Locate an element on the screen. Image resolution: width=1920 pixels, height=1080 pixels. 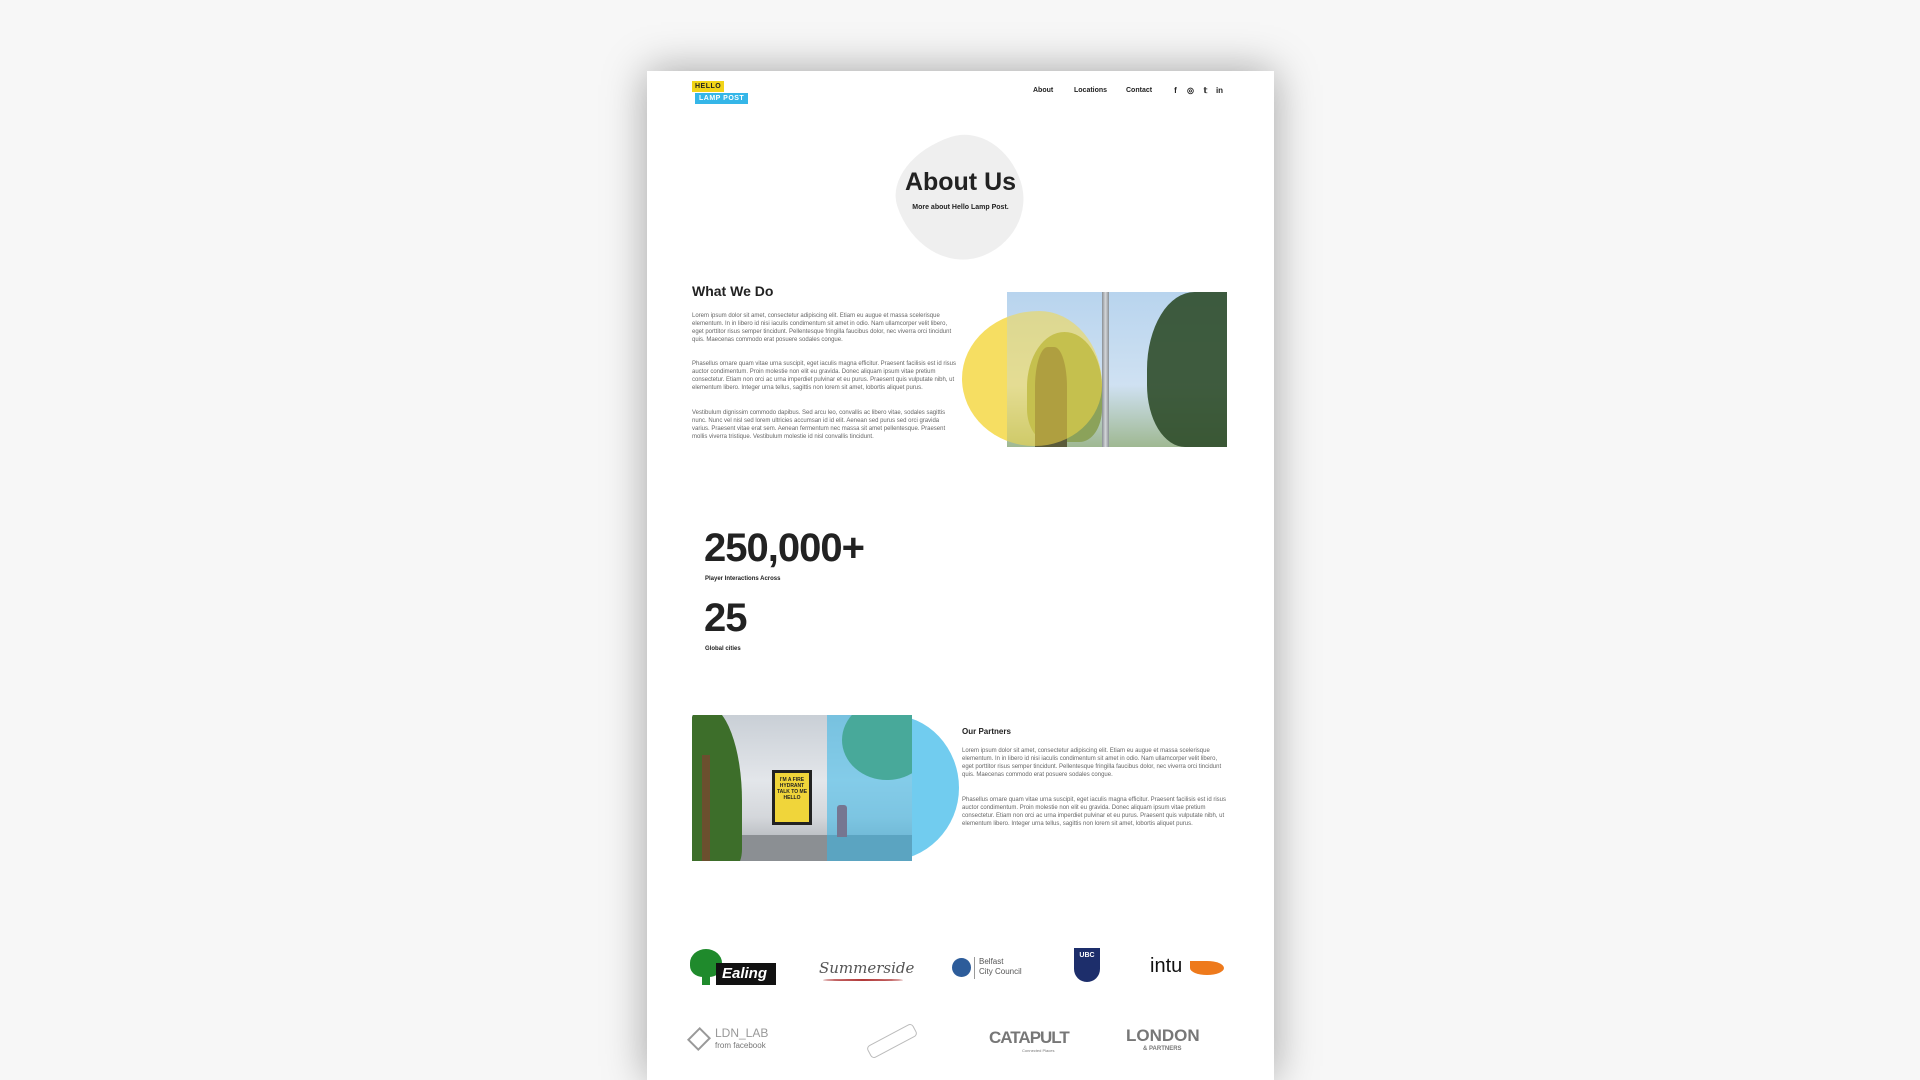
summerside-logo: Summerside is located at coordinates (866, 969).